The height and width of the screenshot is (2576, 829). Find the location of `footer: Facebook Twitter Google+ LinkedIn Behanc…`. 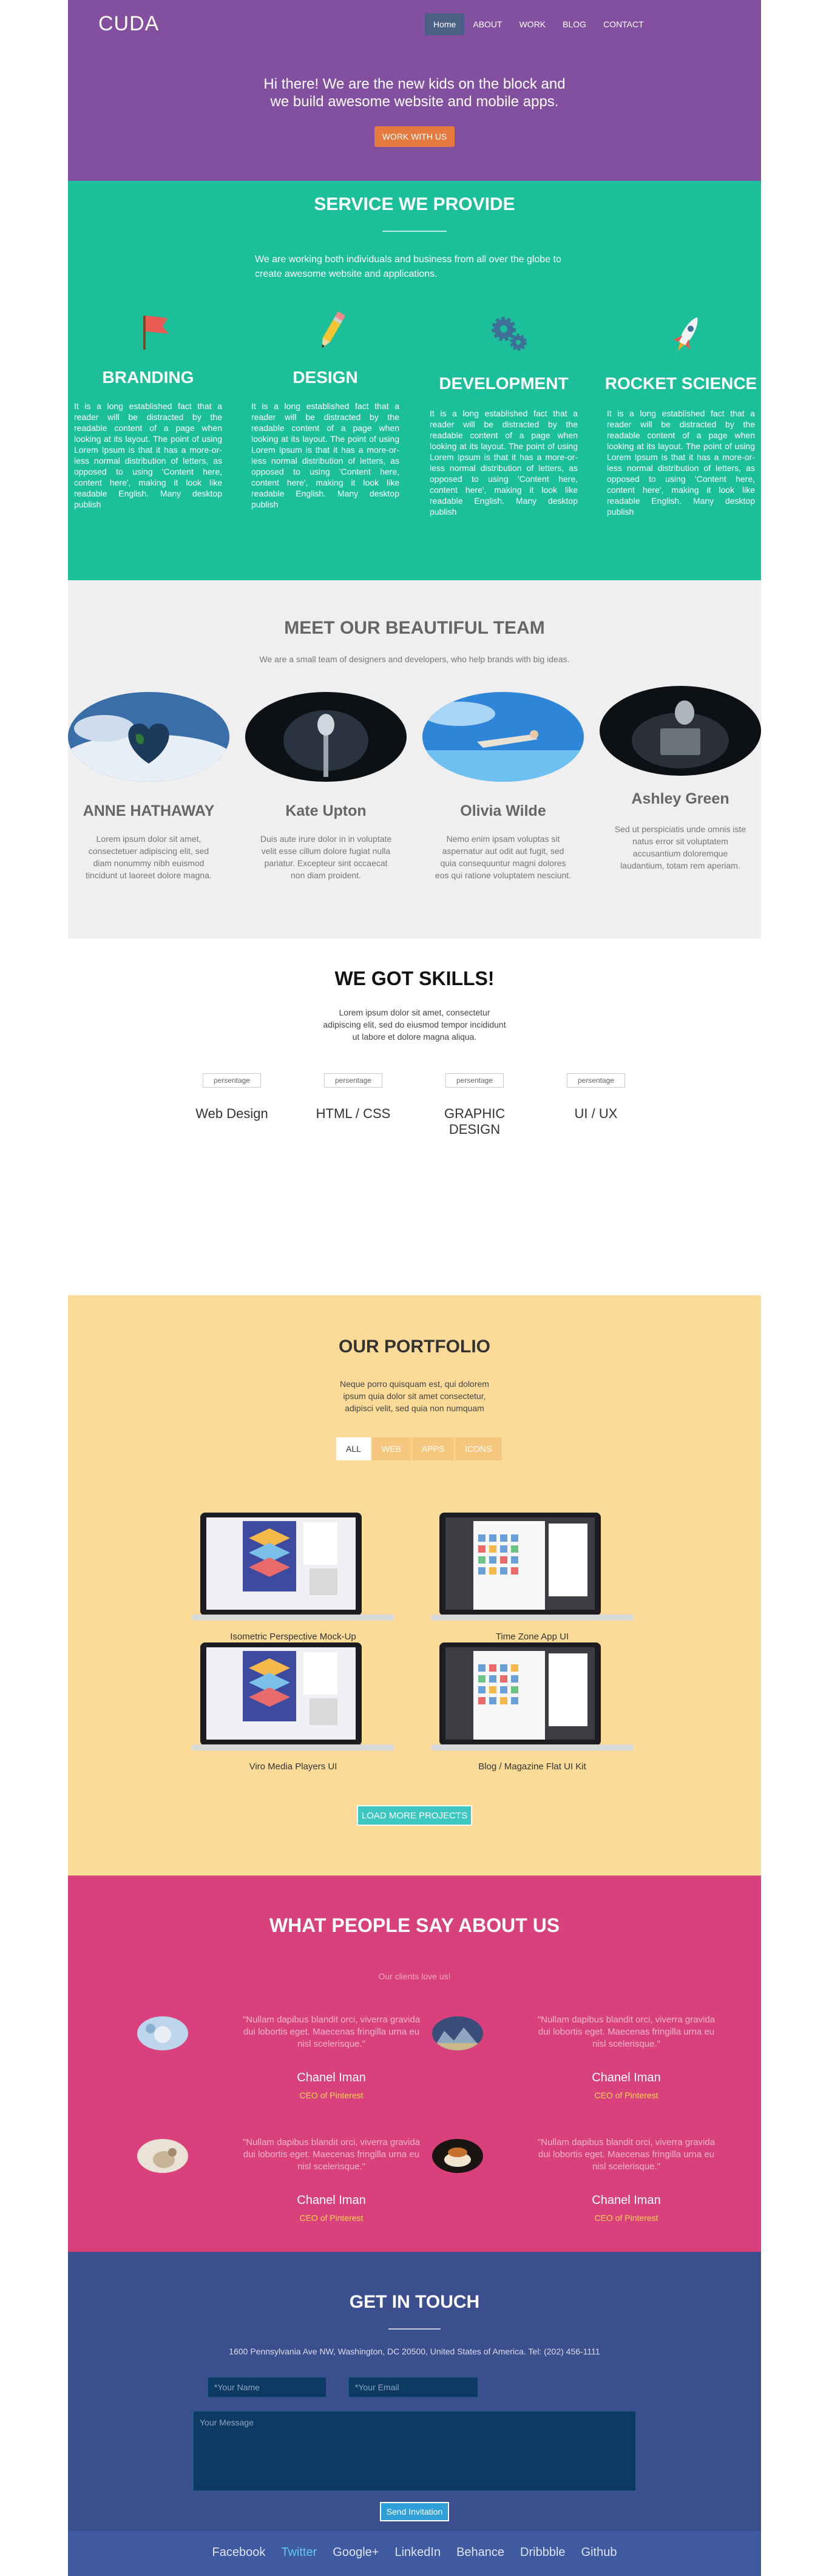

footer: Facebook Twitter Google+ LinkedIn Behanc… is located at coordinates (414, 2553).